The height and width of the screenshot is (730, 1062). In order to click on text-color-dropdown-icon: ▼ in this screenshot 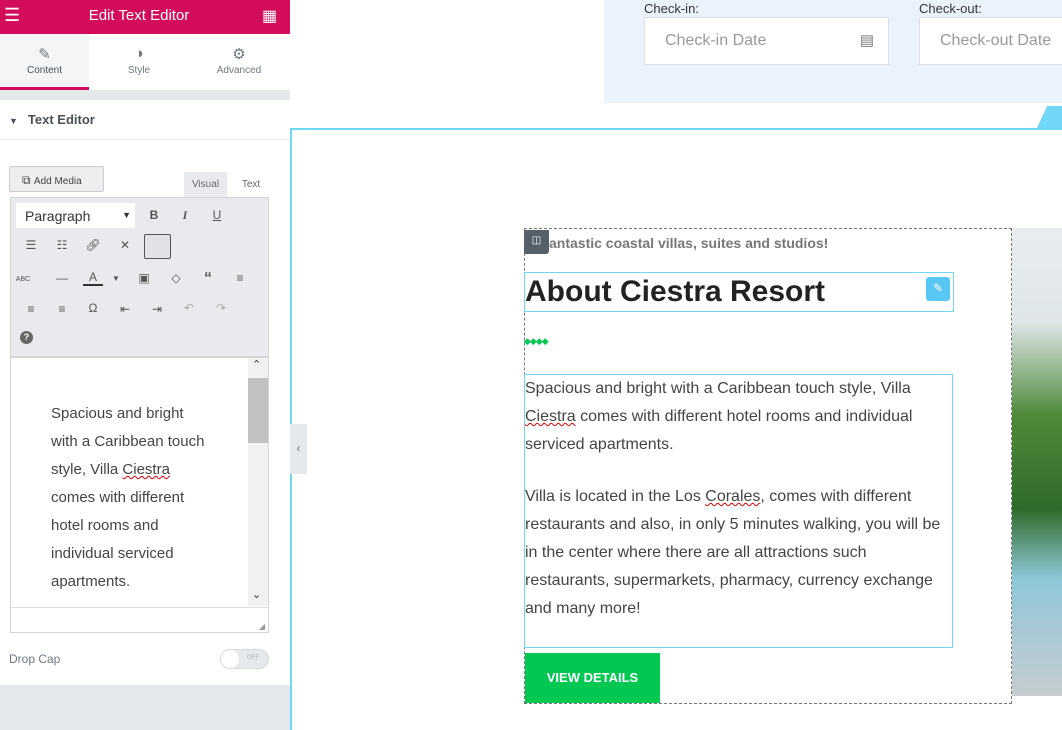, I will do `click(116, 278)`.